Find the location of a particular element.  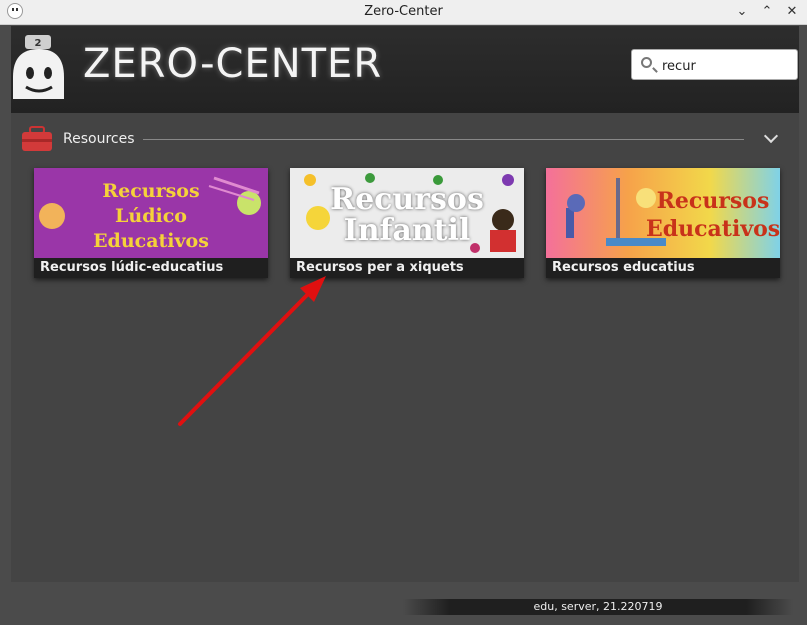

maximize-button: ⌃ is located at coordinates (767, 12).